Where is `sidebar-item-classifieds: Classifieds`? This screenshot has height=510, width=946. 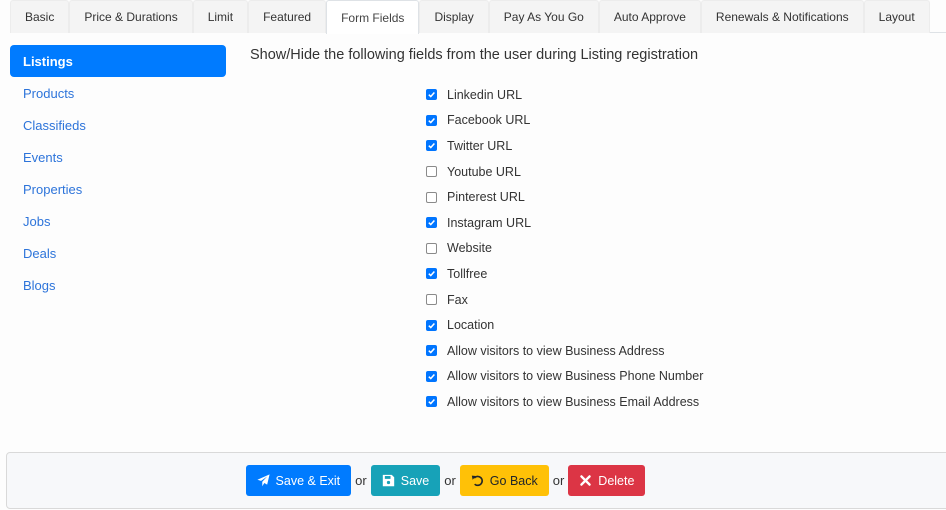
sidebar-item-classifieds: Classifieds is located at coordinates (118, 125).